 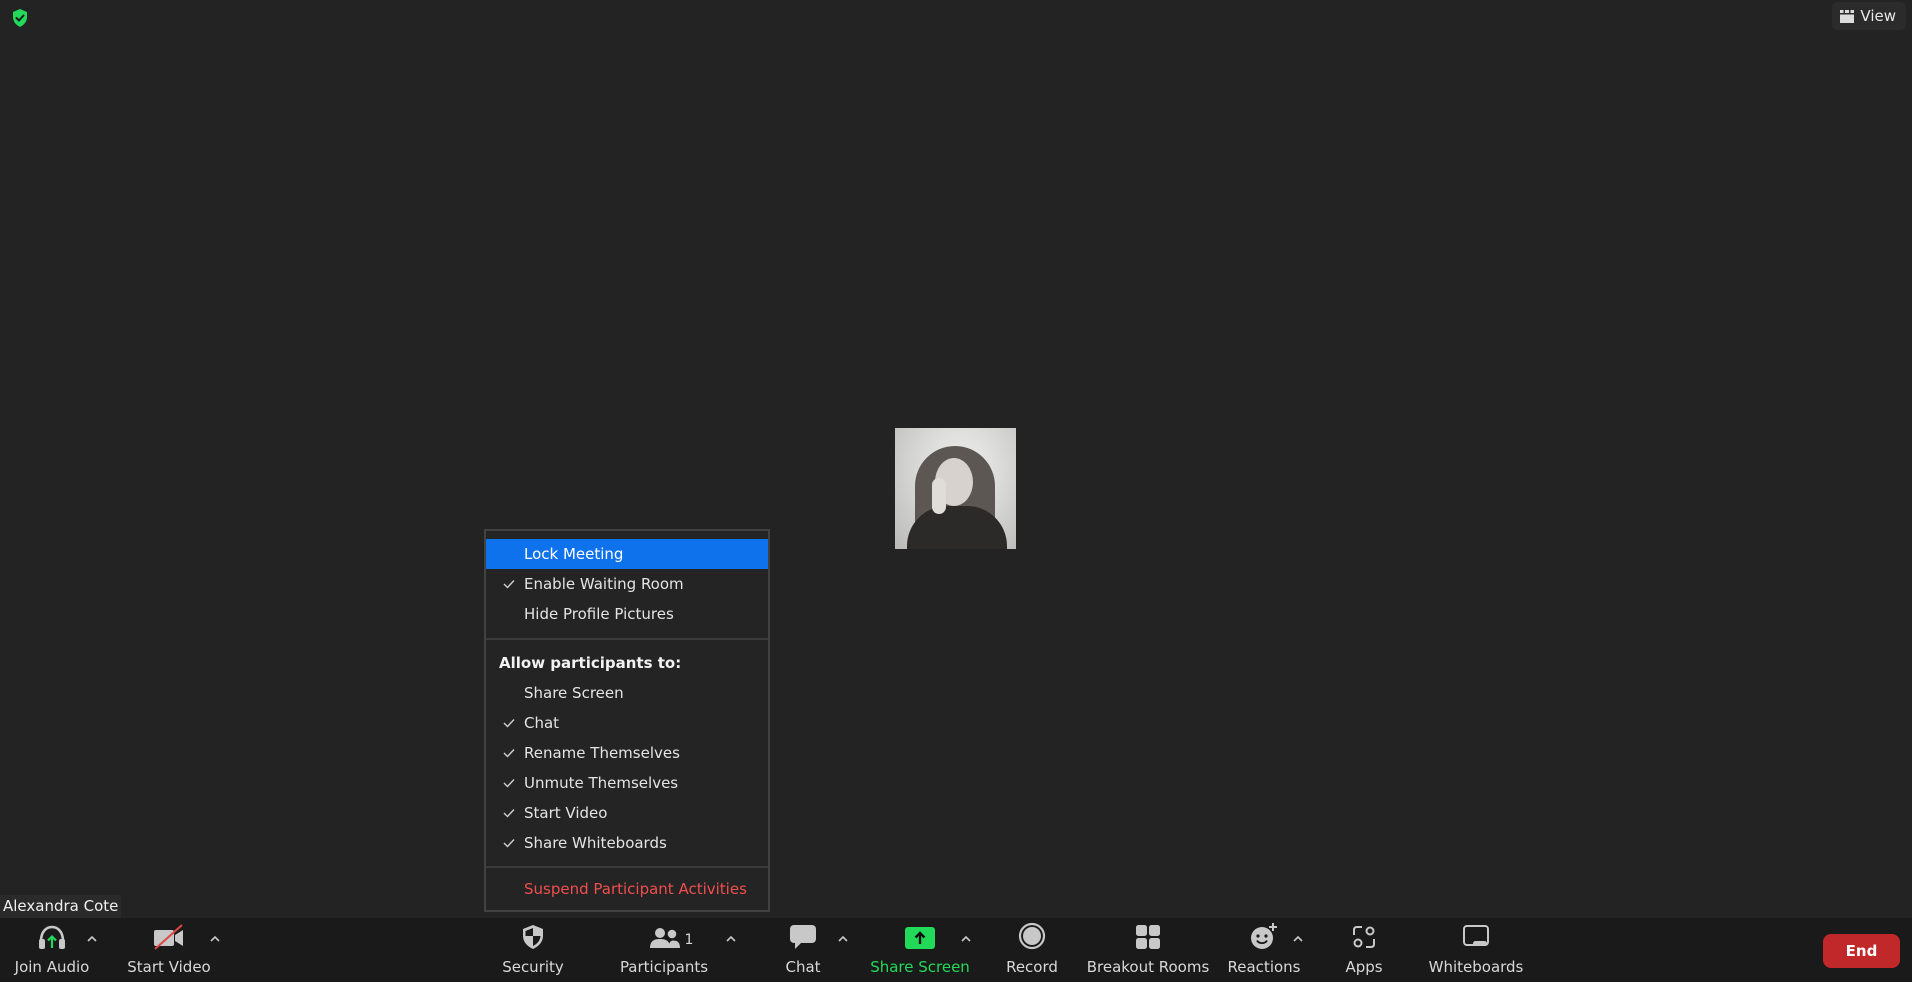 I want to click on menu-item-rename-themselves: Rename Themselves, so click(x=627, y=753).